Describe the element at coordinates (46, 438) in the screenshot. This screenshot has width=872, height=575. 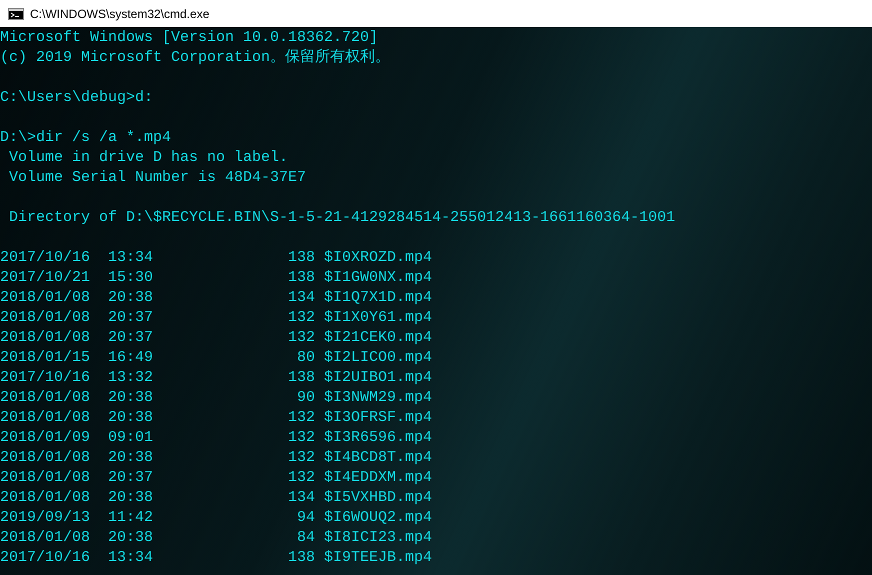
I see `file-date: 2018/01/09` at that location.